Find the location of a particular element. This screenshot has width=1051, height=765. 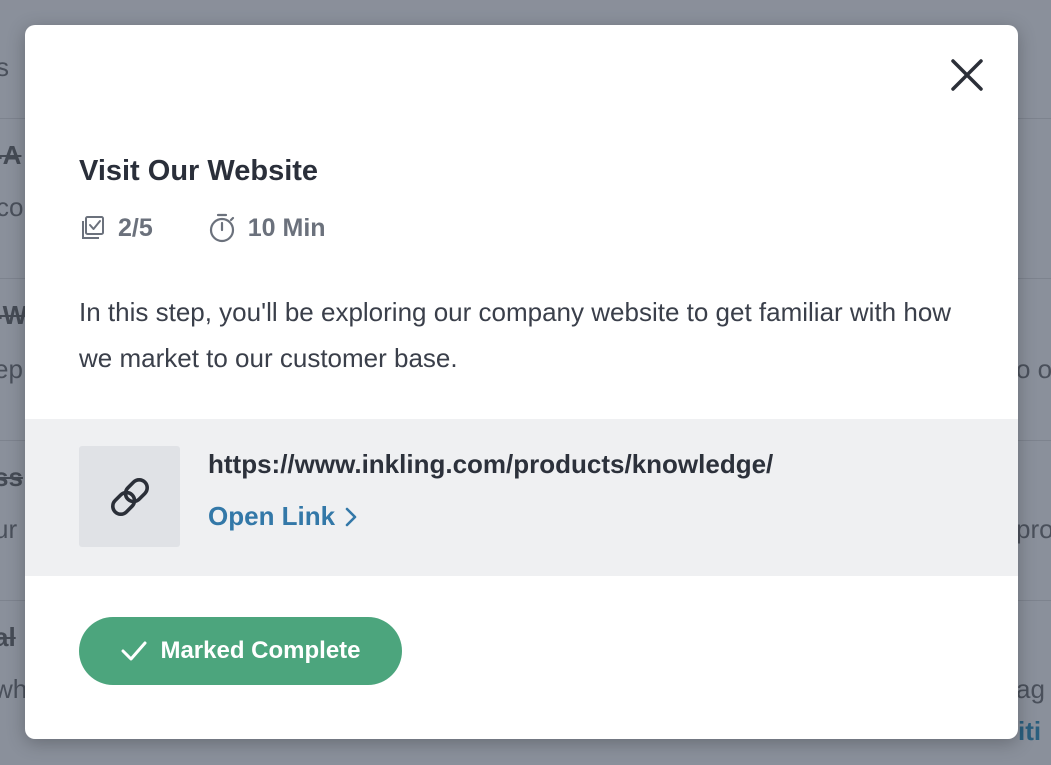

step-title: Visit Our Website is located at coordinates (199, 171).